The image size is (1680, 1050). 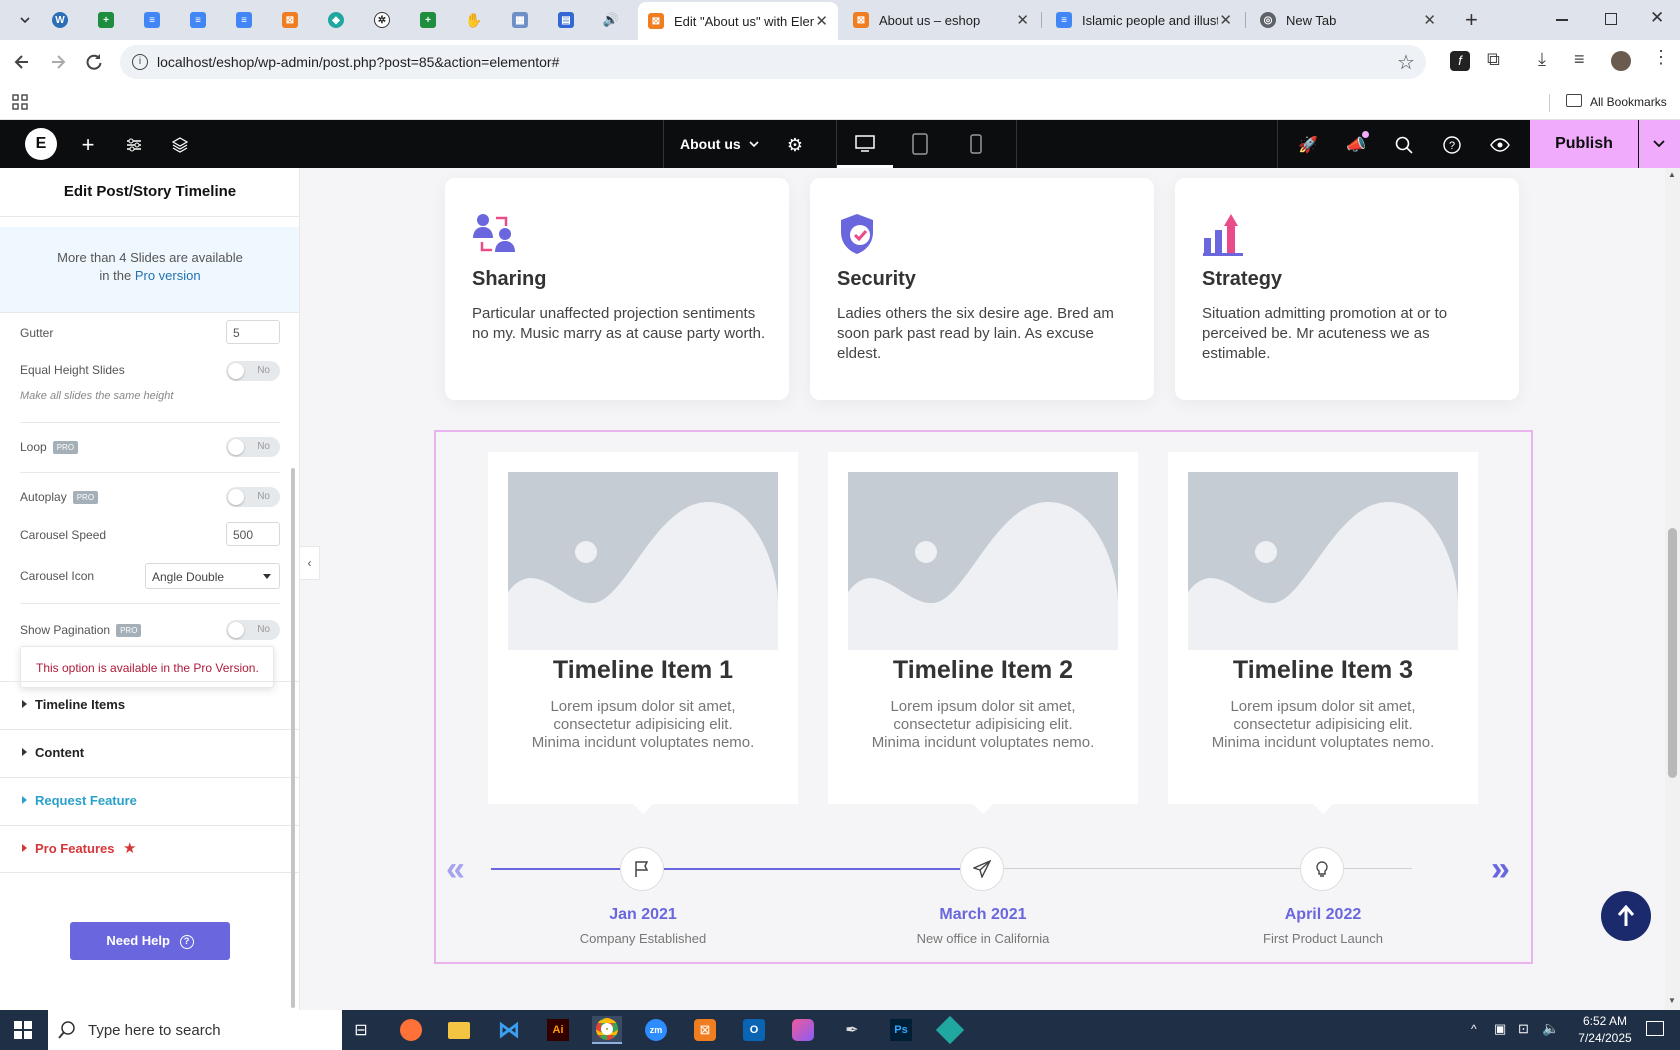 What do you see at coordinates (1657, 18) in the screenshot?
I see `window-close-button: ✕` at bounding box center [1657, 18].